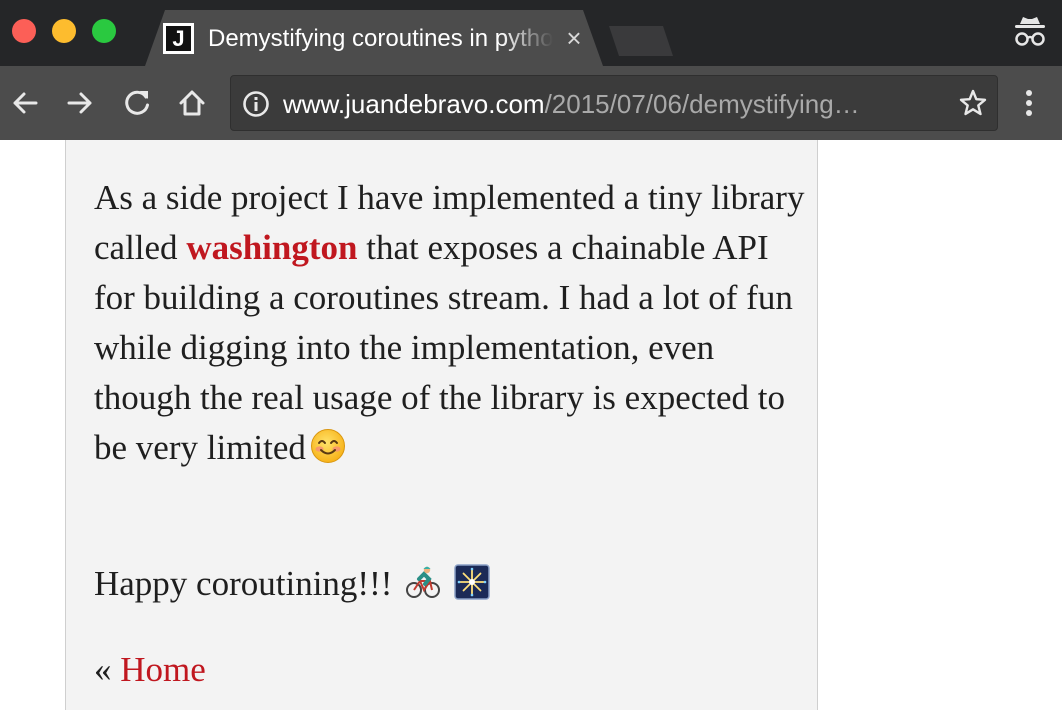 The height and width of the screenshot is (710, 1062). I want to click on home-nav: « Home, so click(454, 670).